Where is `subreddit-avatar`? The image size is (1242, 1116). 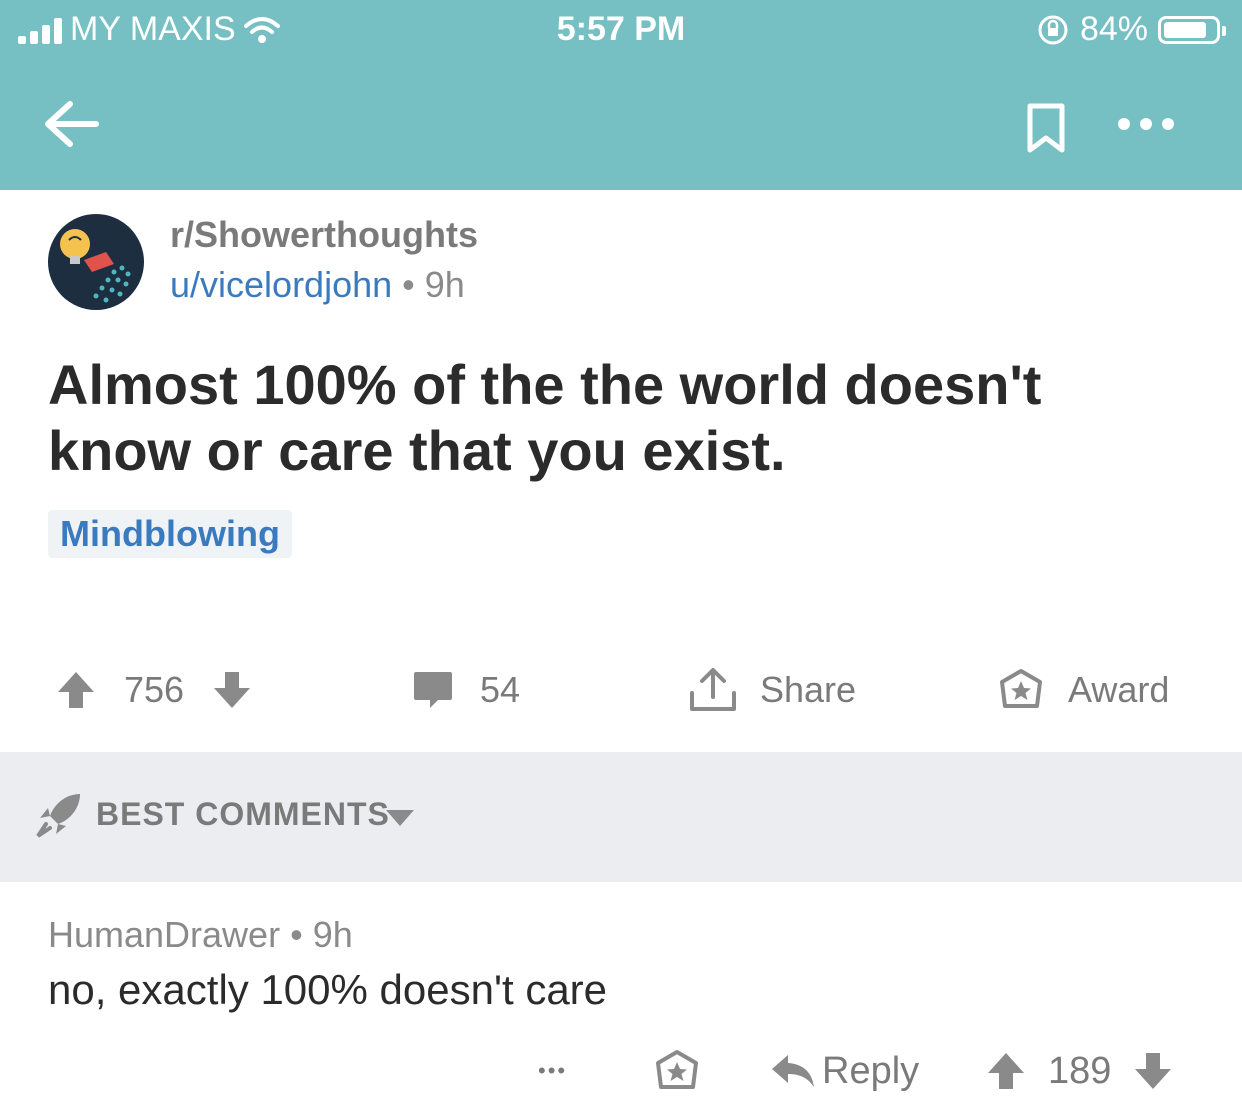 subreddit-avatar is located at coordinates (96, 262).